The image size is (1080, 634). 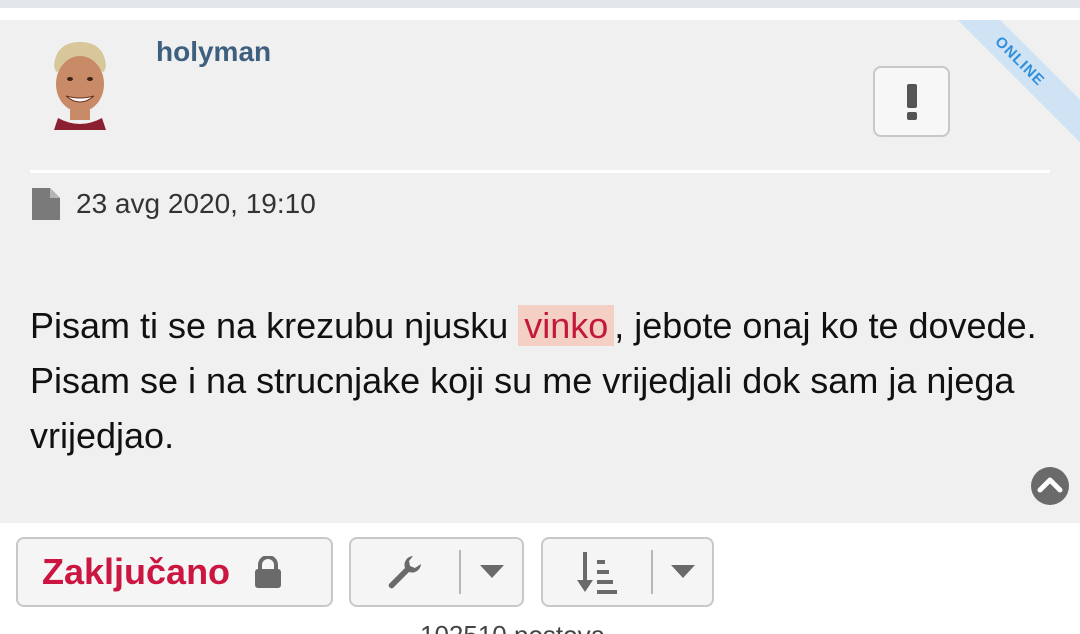 I want to click on sort-icon, so click(x=597, y=573).